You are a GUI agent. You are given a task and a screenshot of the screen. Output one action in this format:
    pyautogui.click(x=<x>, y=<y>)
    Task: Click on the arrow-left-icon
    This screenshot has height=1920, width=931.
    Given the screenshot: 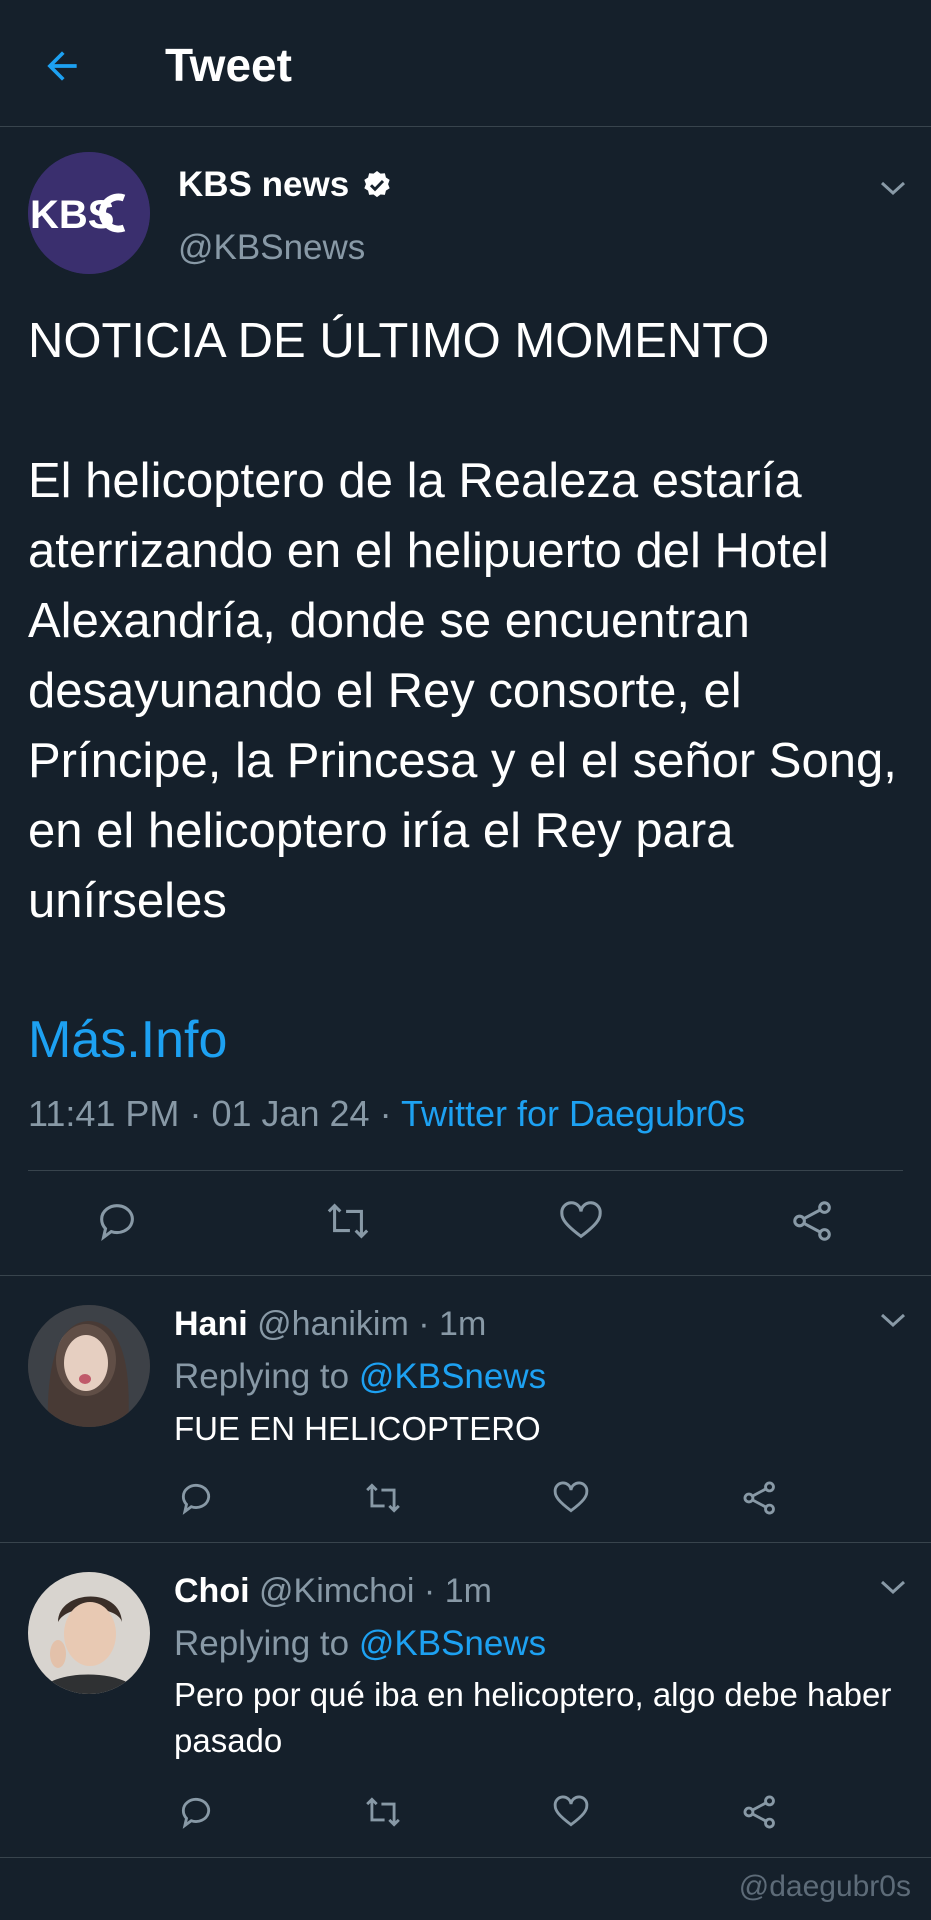 What is the action you would take?
    pyautogui.click(x=62, y=66)
    